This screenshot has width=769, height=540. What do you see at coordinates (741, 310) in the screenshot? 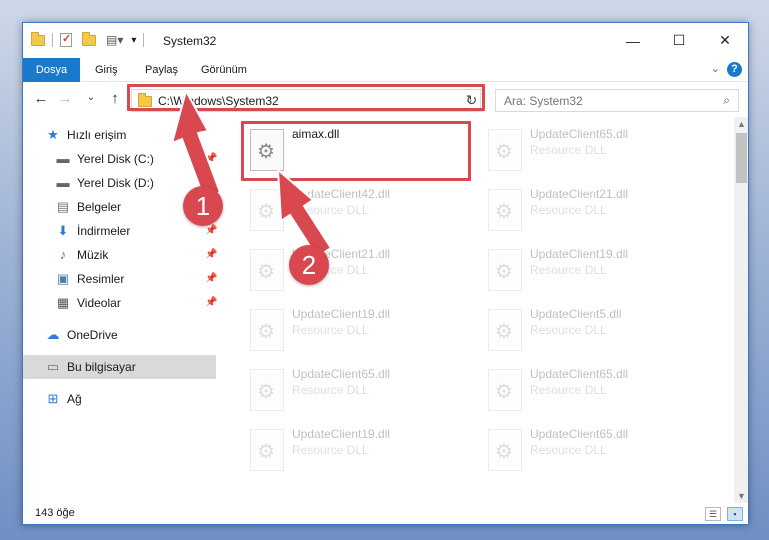
I see `vertical-scrollbar: ▲ ▼` at bounding box center [741, 310].